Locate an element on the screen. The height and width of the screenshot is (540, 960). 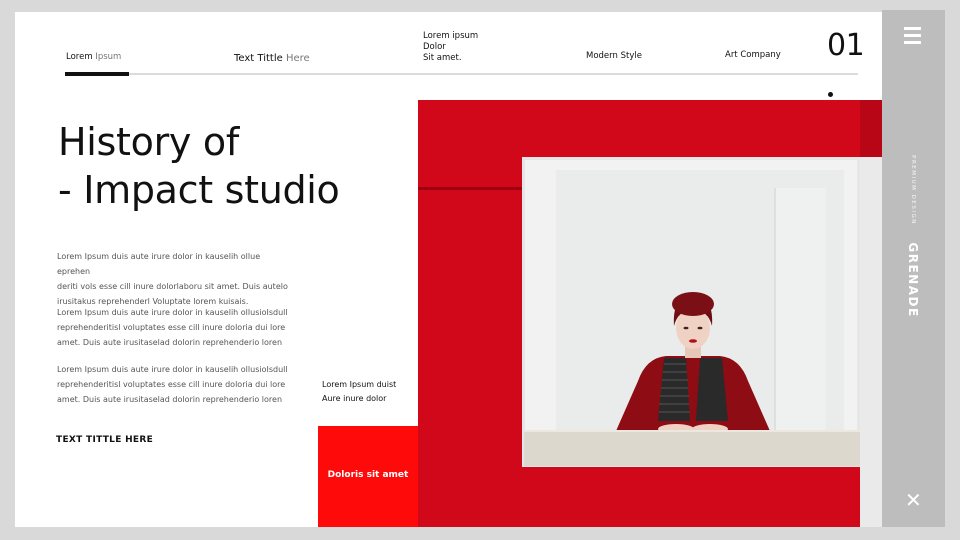
page-title: History of - Impact studio is located at coordinates (199, 166).